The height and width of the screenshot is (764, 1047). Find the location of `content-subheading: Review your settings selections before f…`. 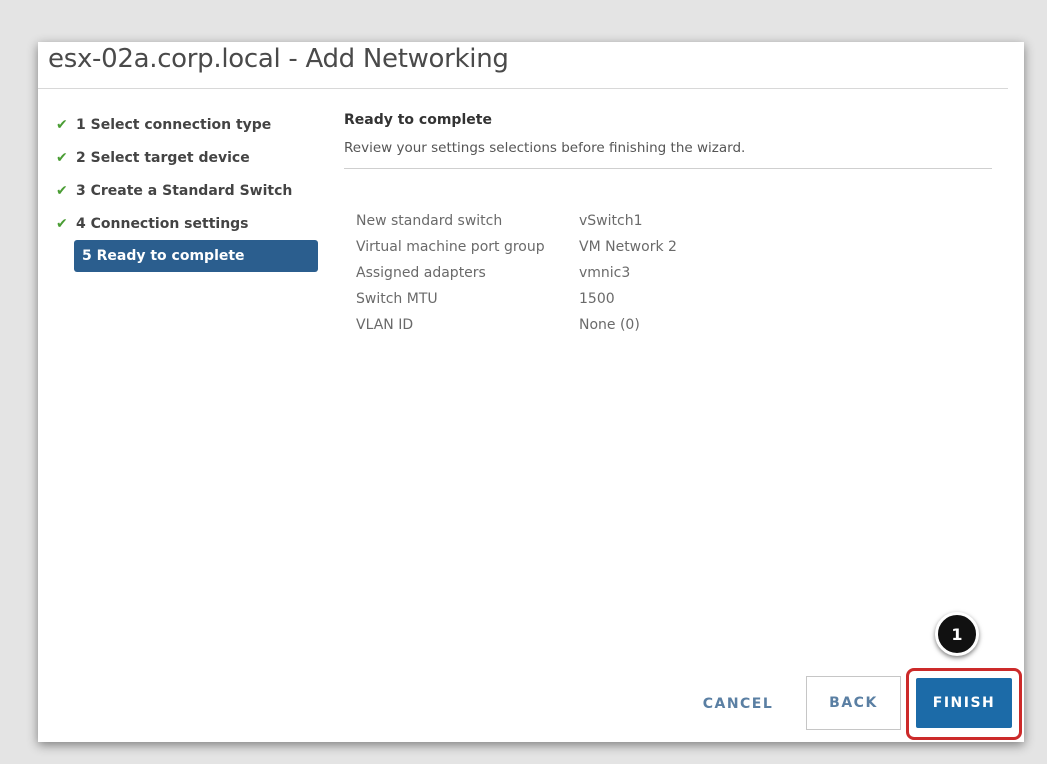

content-subheading: Review your settings selections before f… is located at coordinates (545, 148).